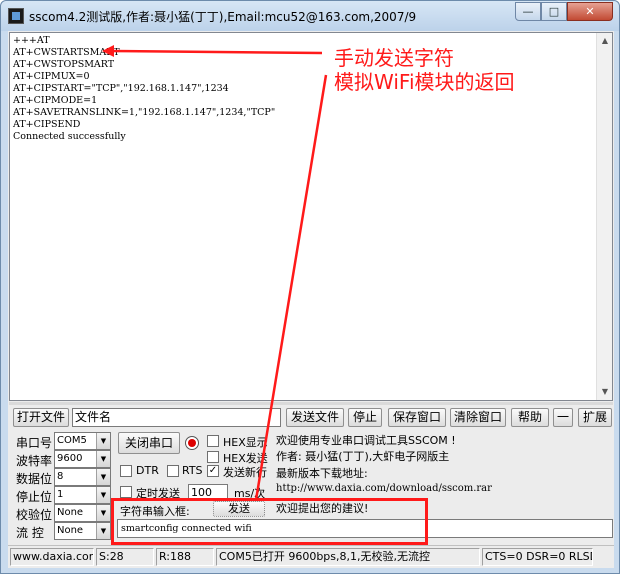  What do you see at coordinates (245, 472) in the screenshot?
I see `send-newline-label: 发送新行` at bounding box center [245, 472].